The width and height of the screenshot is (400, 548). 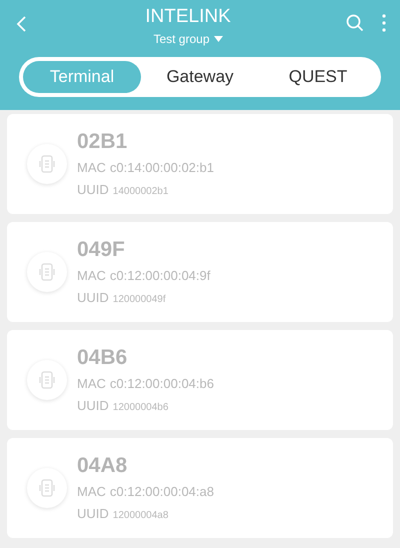 I want to click on mac-address: c0:12:00:00:04:a8, so click(x=162, y=491).